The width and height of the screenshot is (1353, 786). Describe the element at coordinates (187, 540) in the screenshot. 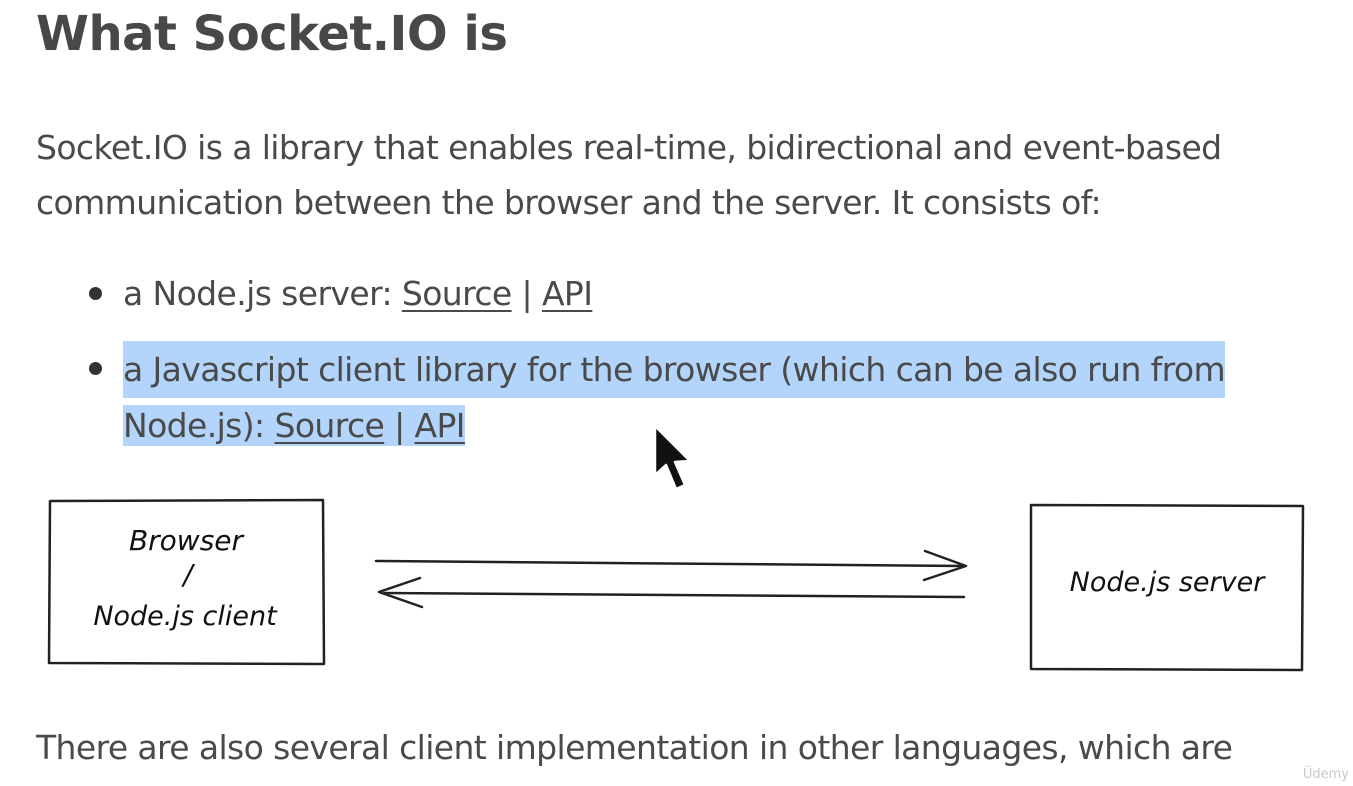

I see `browser-label: Browser` at that location.